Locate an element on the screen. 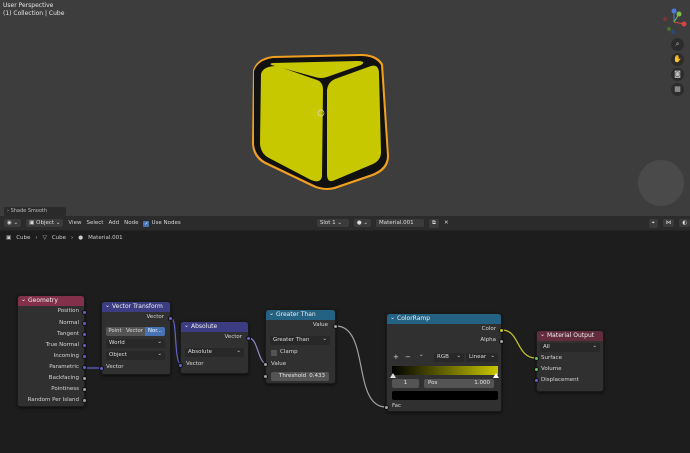  colorramp-color-socket is located at coordinates (501, 330).